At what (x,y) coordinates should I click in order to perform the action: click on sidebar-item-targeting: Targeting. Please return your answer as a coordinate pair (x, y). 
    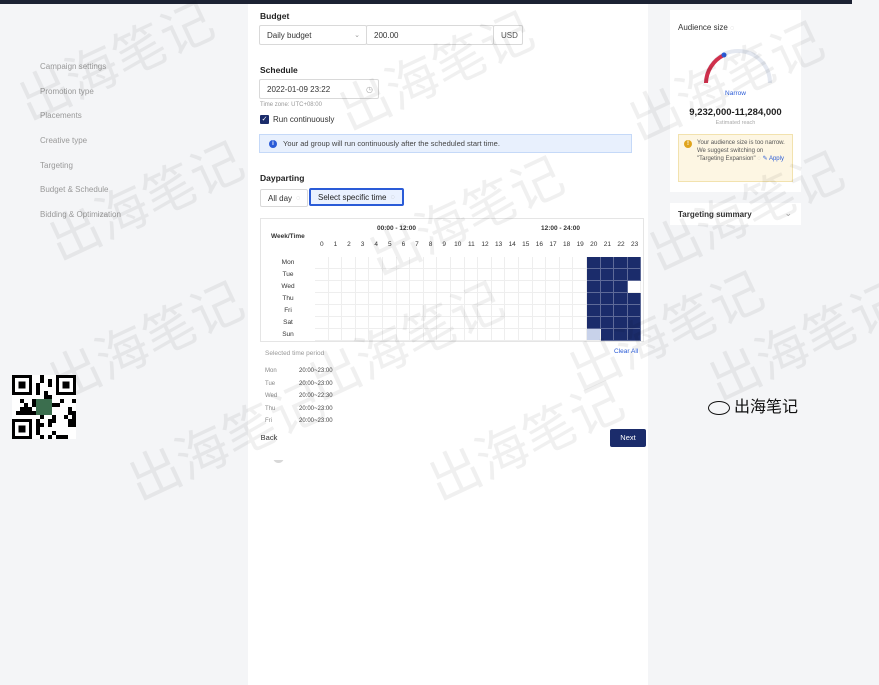
    Looking at the image, I should click on (36, 165).